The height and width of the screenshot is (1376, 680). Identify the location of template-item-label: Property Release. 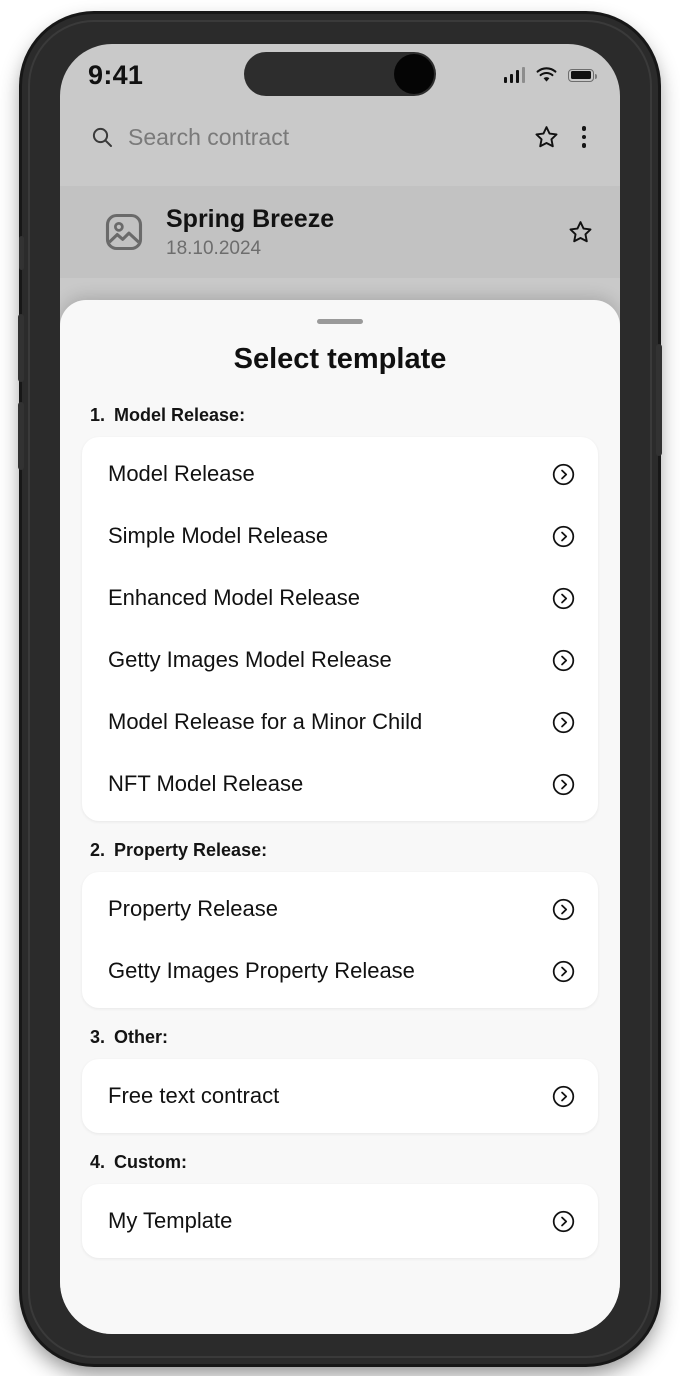
(193, 908).